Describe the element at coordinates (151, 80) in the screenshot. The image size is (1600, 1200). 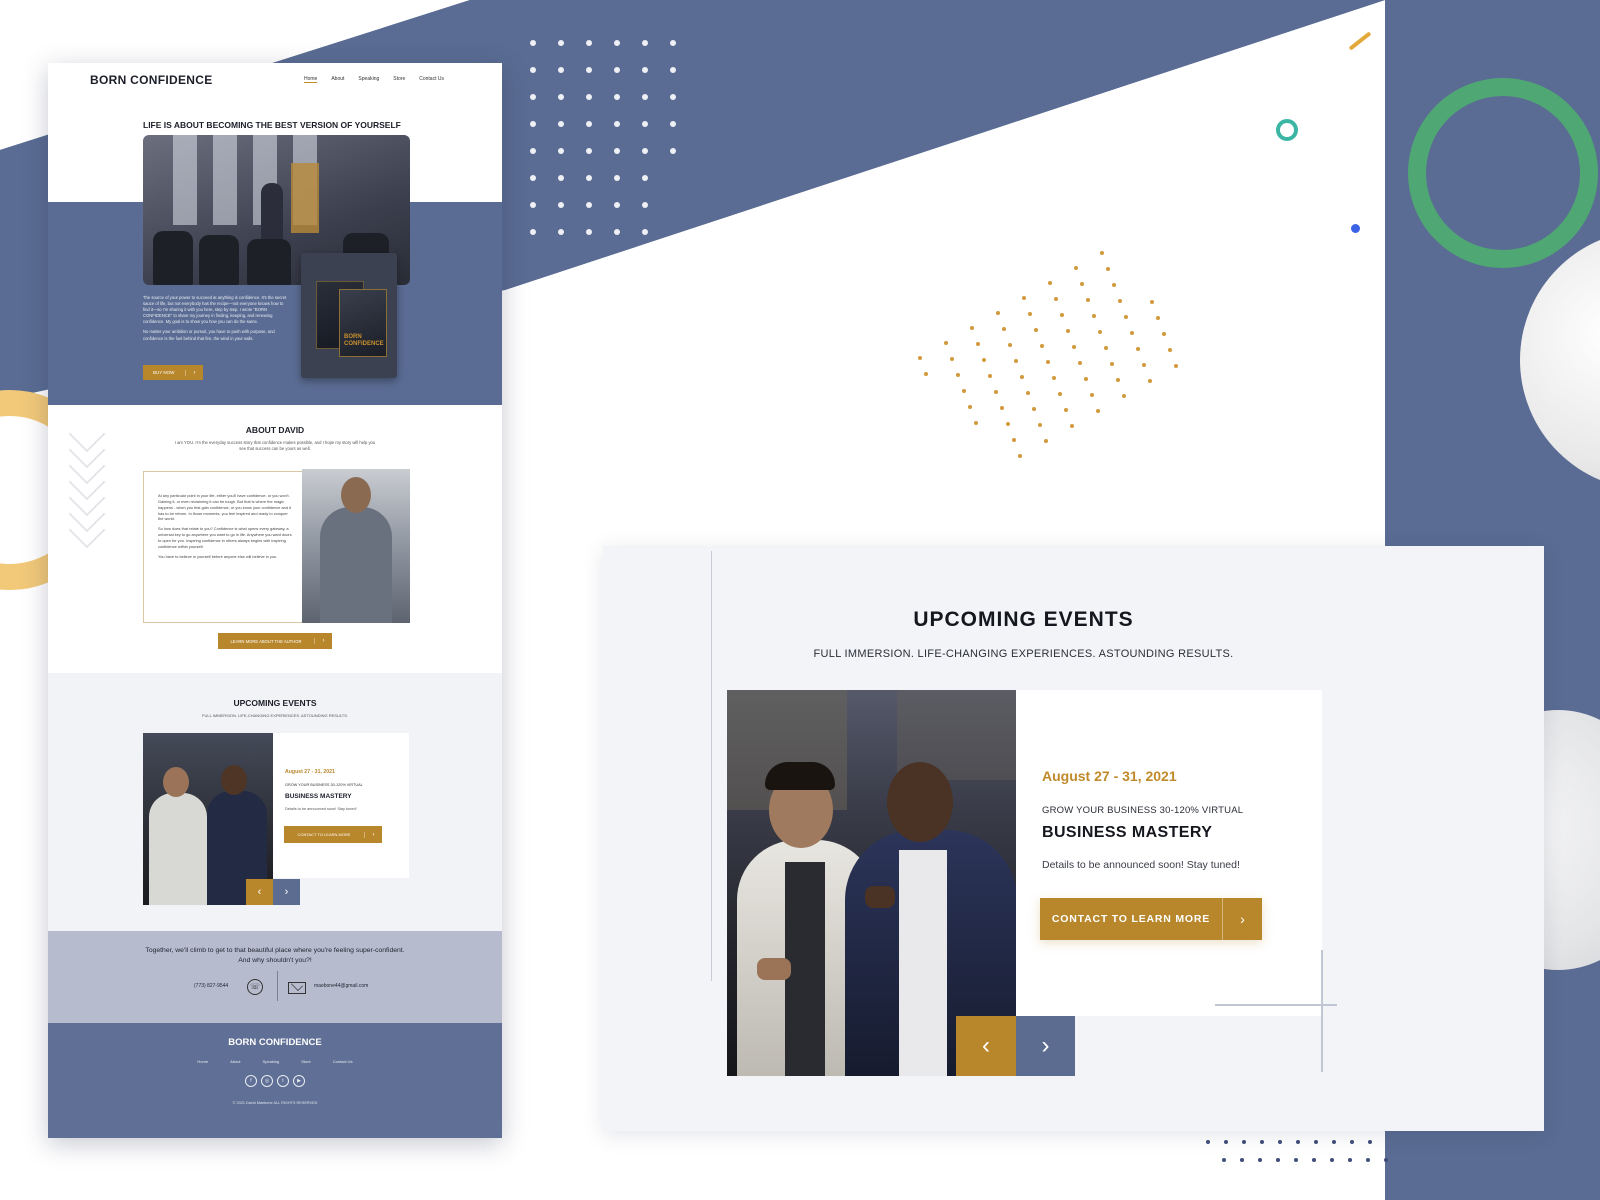
I see `mockup-logo: BORN CONFIDENCE` at that location.